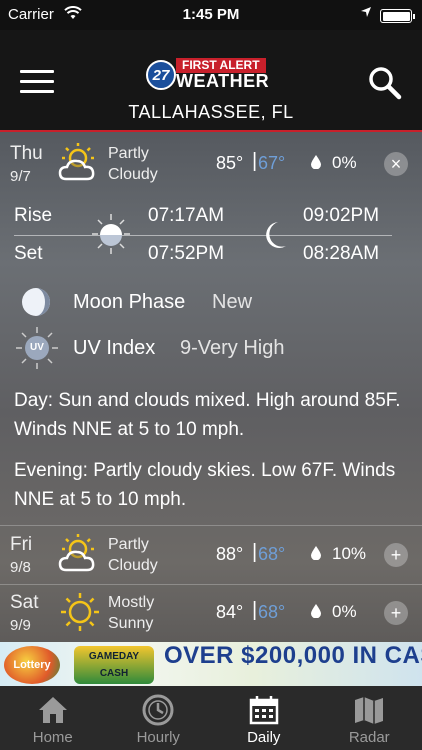 The width and height of the screenshot is (422, 750). I want to click on search-button, so click(385, 83).